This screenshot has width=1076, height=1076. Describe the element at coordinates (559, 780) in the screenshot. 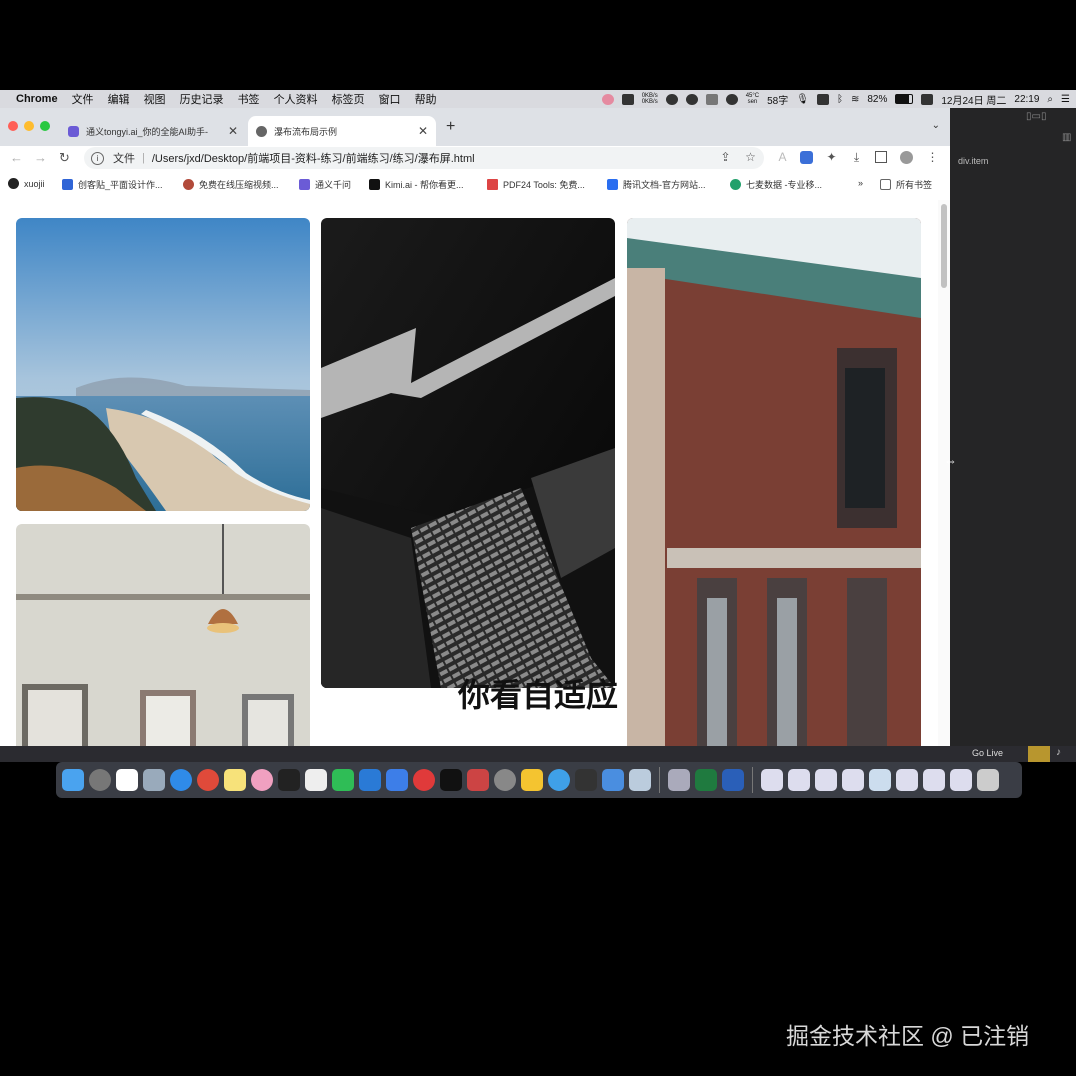

I see `translate-app-icon` at that location.